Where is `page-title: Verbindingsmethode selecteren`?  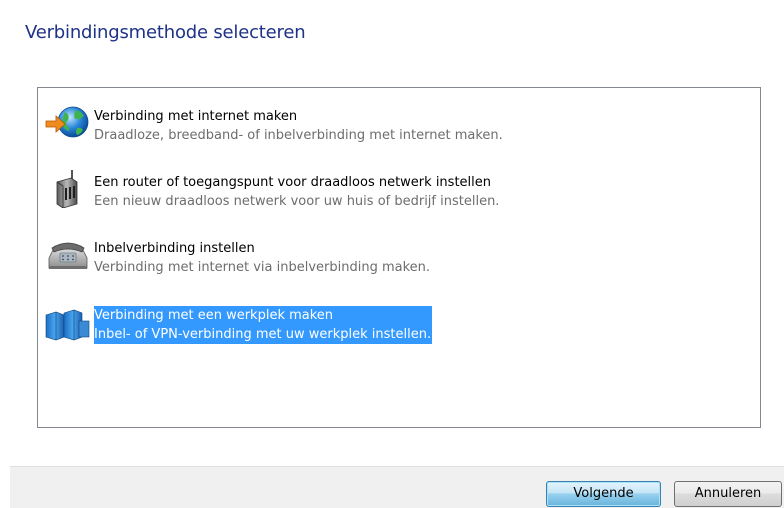
page-title: Verbindingsmethode selecteren is located at coordinates (165, 32).